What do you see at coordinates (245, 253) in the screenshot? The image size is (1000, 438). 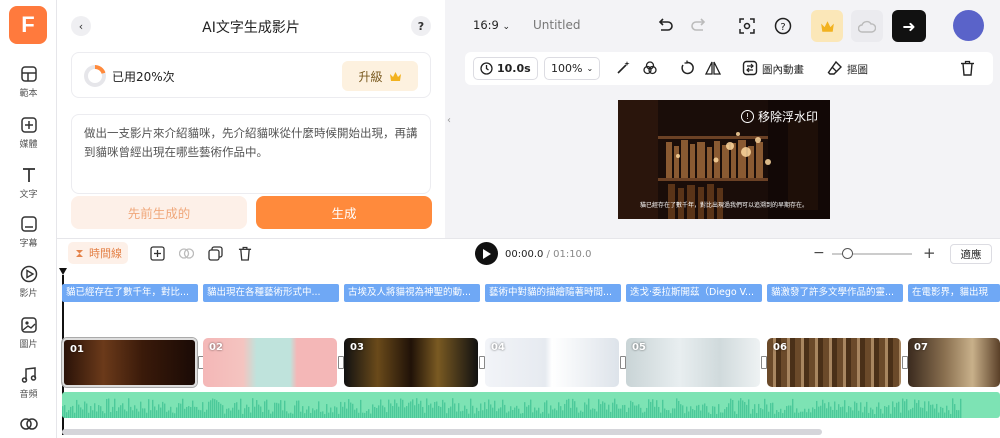 I see `delete-clip-button` at bounding box center [245, 253].